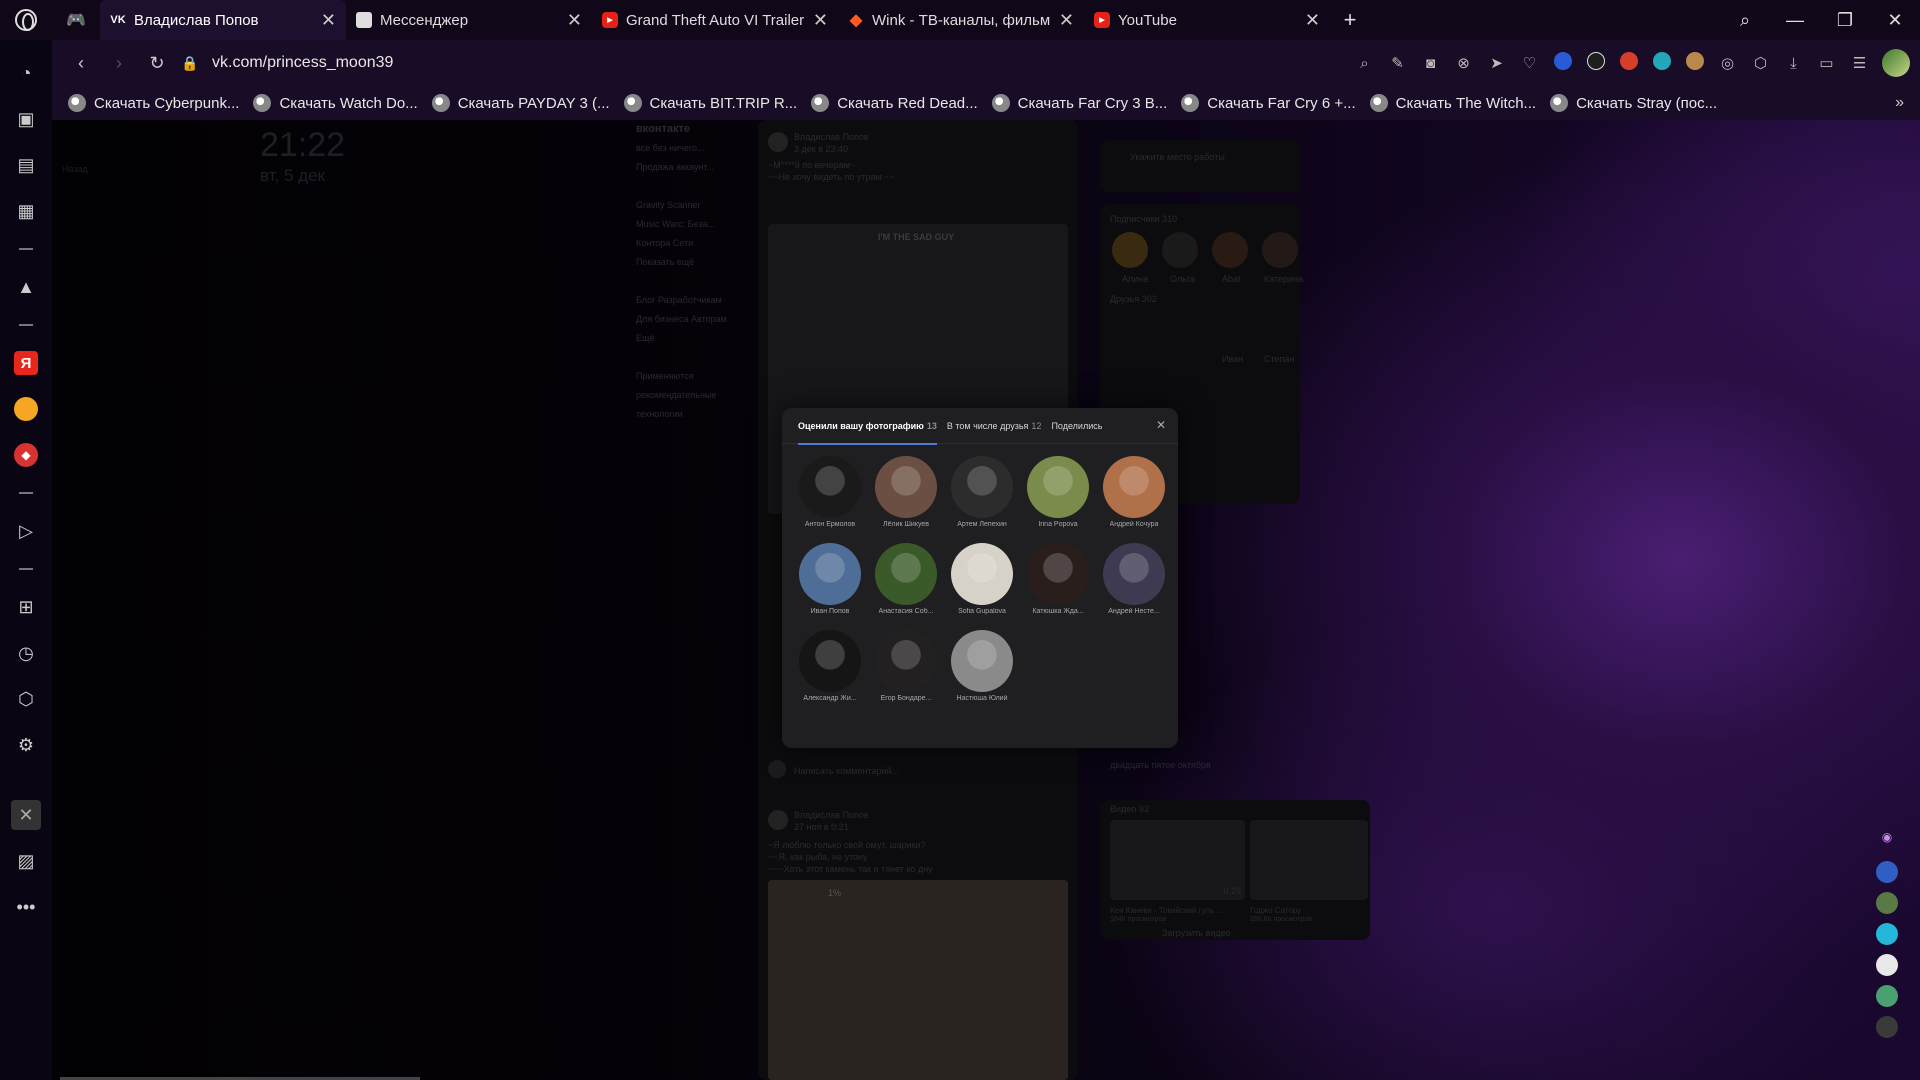 The height and width of the screenshot is (1080, 1920). I want to click on aria-icon: ▲, so click(26, 287).